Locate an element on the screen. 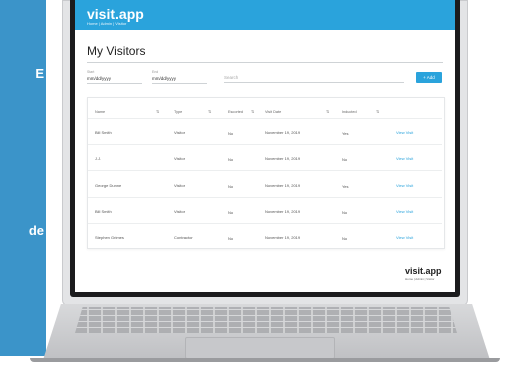 Image resolution: width=515 pixels, height=369 pixels. app-header: visit.app Home | Admin | Visitor is located at coordinates (265, 15).